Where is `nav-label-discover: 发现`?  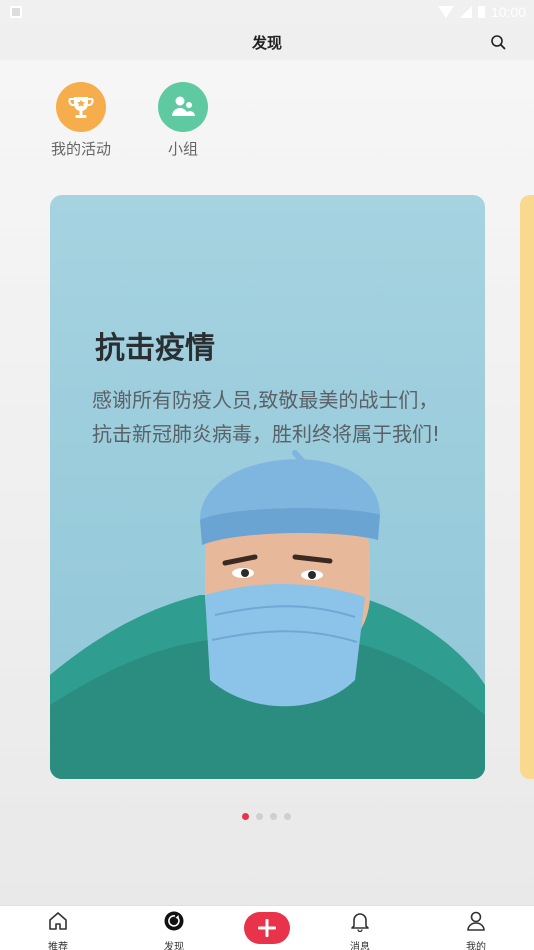 nav-label-discover: 发现 is located at coordinates (174, 946).